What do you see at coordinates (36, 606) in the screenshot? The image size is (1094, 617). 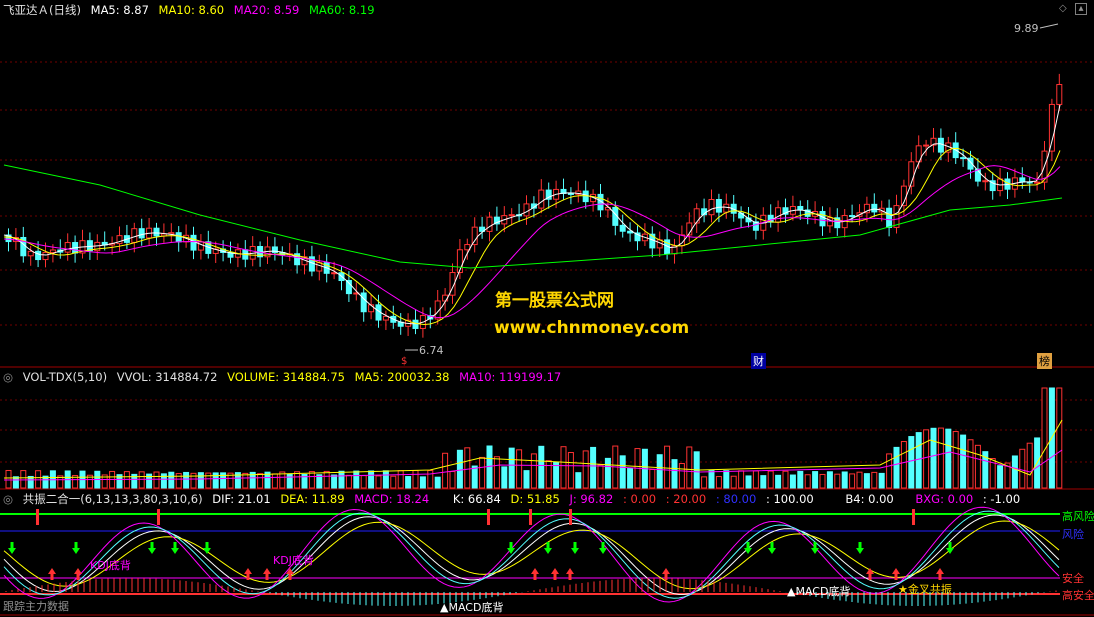 I see `main-force-label: 跟踪主力数据` at bounding box center [36, 606].